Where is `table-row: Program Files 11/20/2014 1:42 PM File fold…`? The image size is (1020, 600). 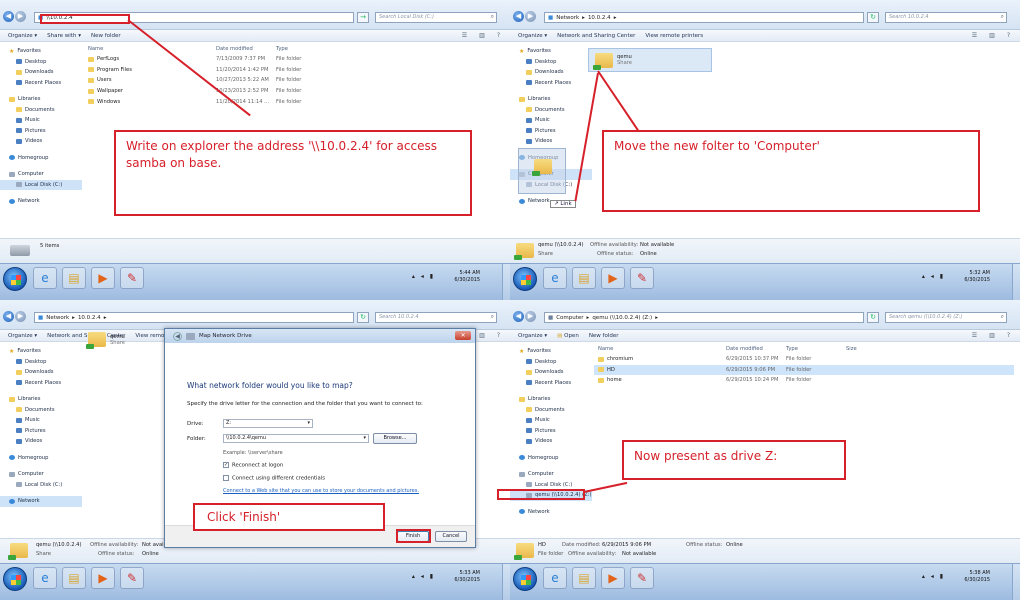 table-row: Program Files 11/20/2014 1:42 PM File fold… is located at coordinates (294, 70).